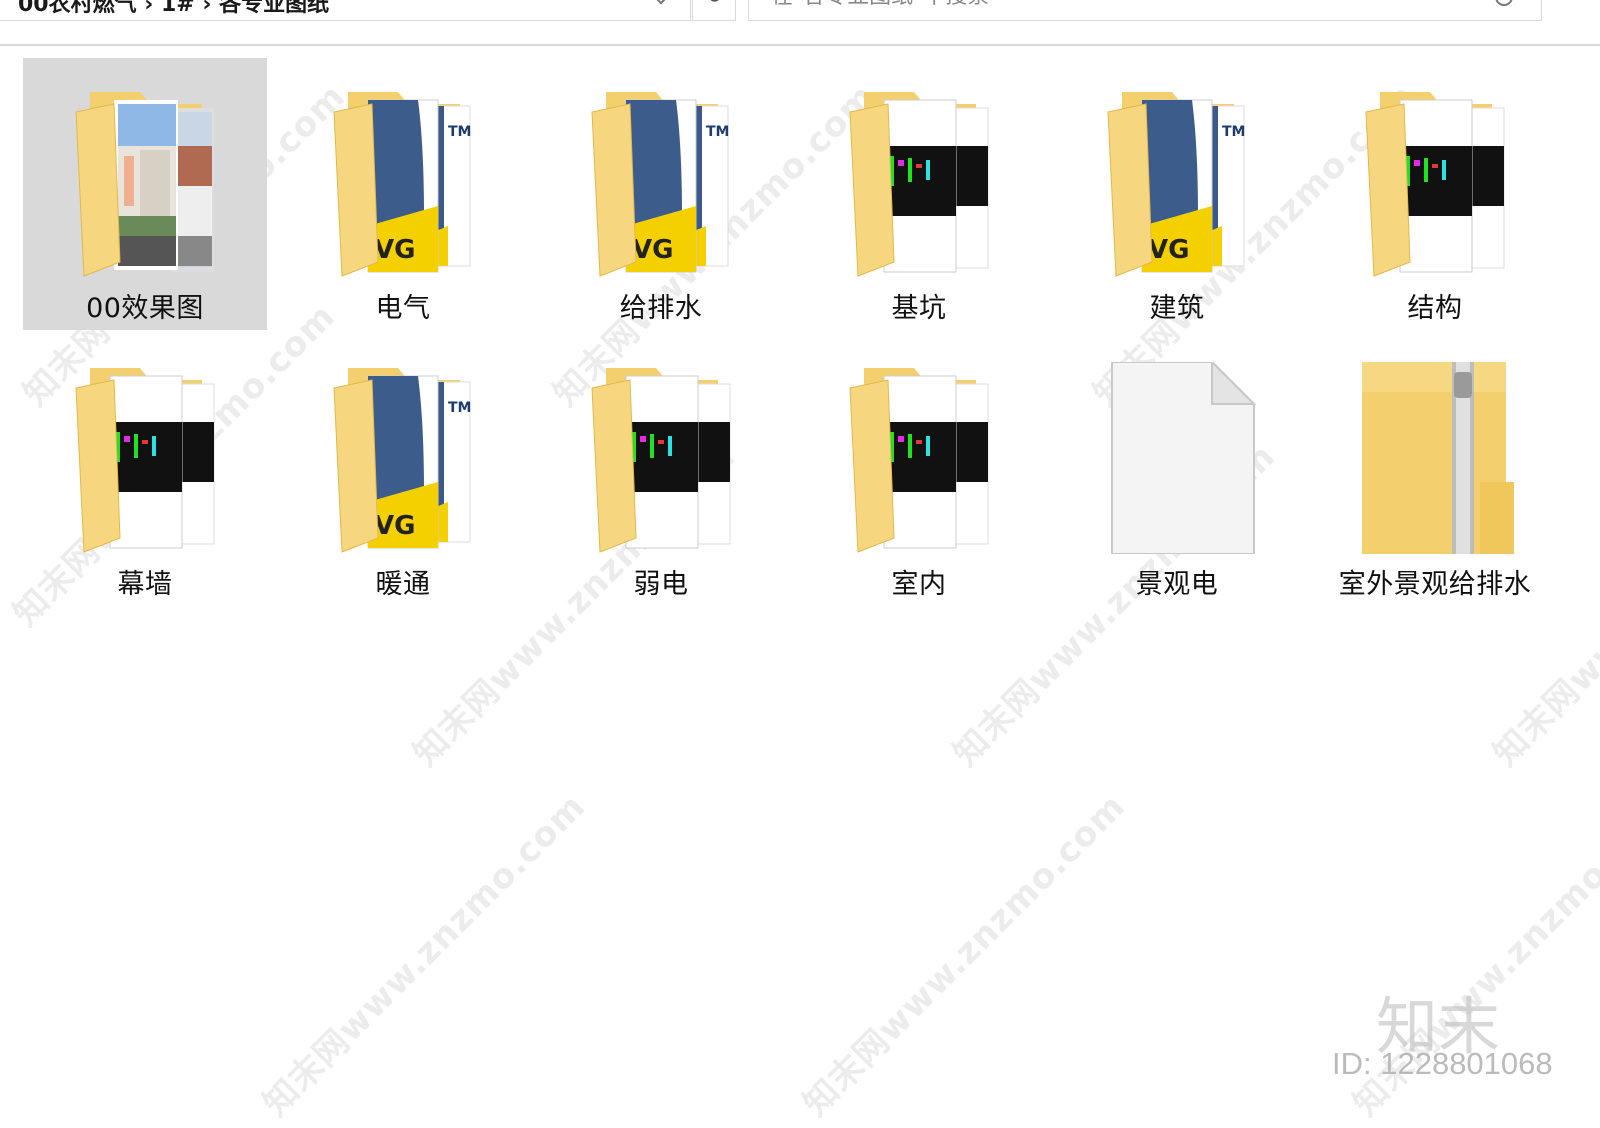 This screenshot has width=1600, height=1128. I want to click on item-label: 基坑, so click(919, 308).